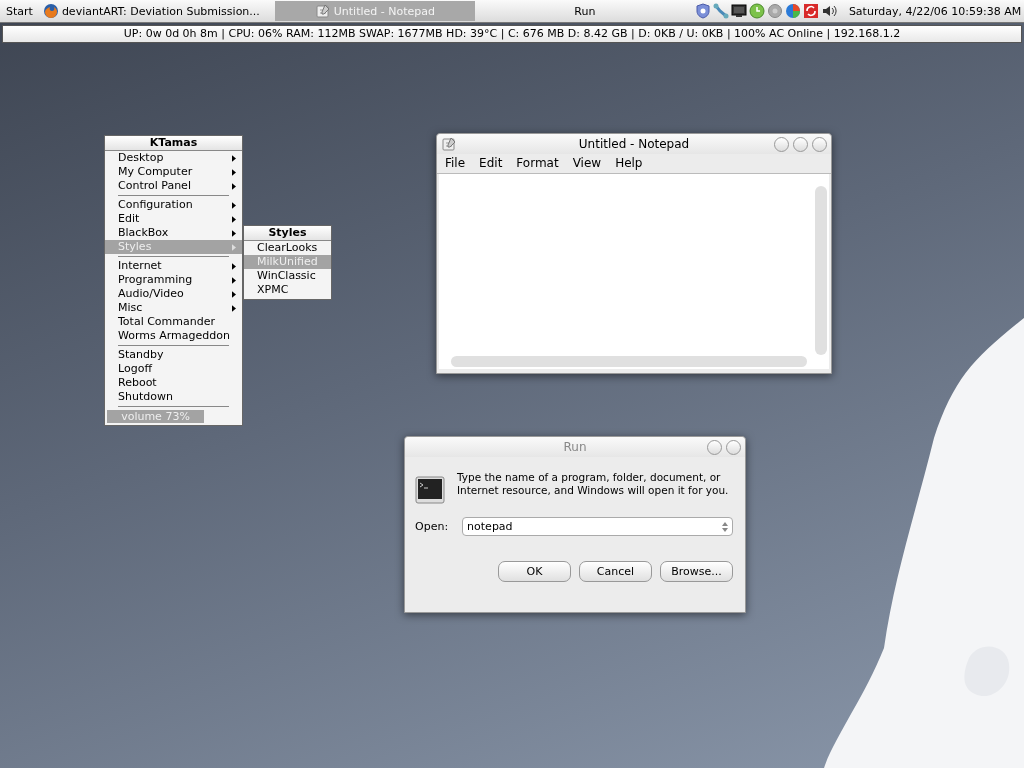  Describe the element at coordinates (575, 447) in the screenshot. I see `window-title: Run` at that location.